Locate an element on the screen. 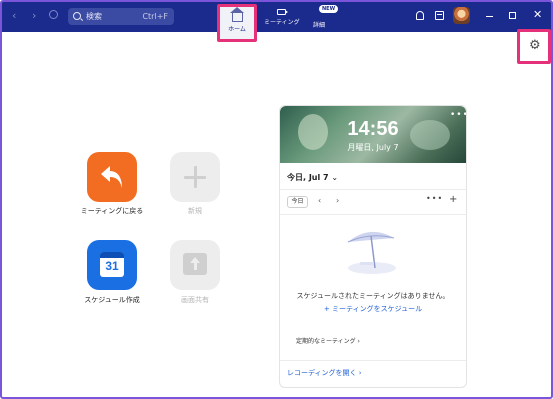 This screenshot has width=553, height=399. add-event-icon: + is located at coordinates (453, 199).